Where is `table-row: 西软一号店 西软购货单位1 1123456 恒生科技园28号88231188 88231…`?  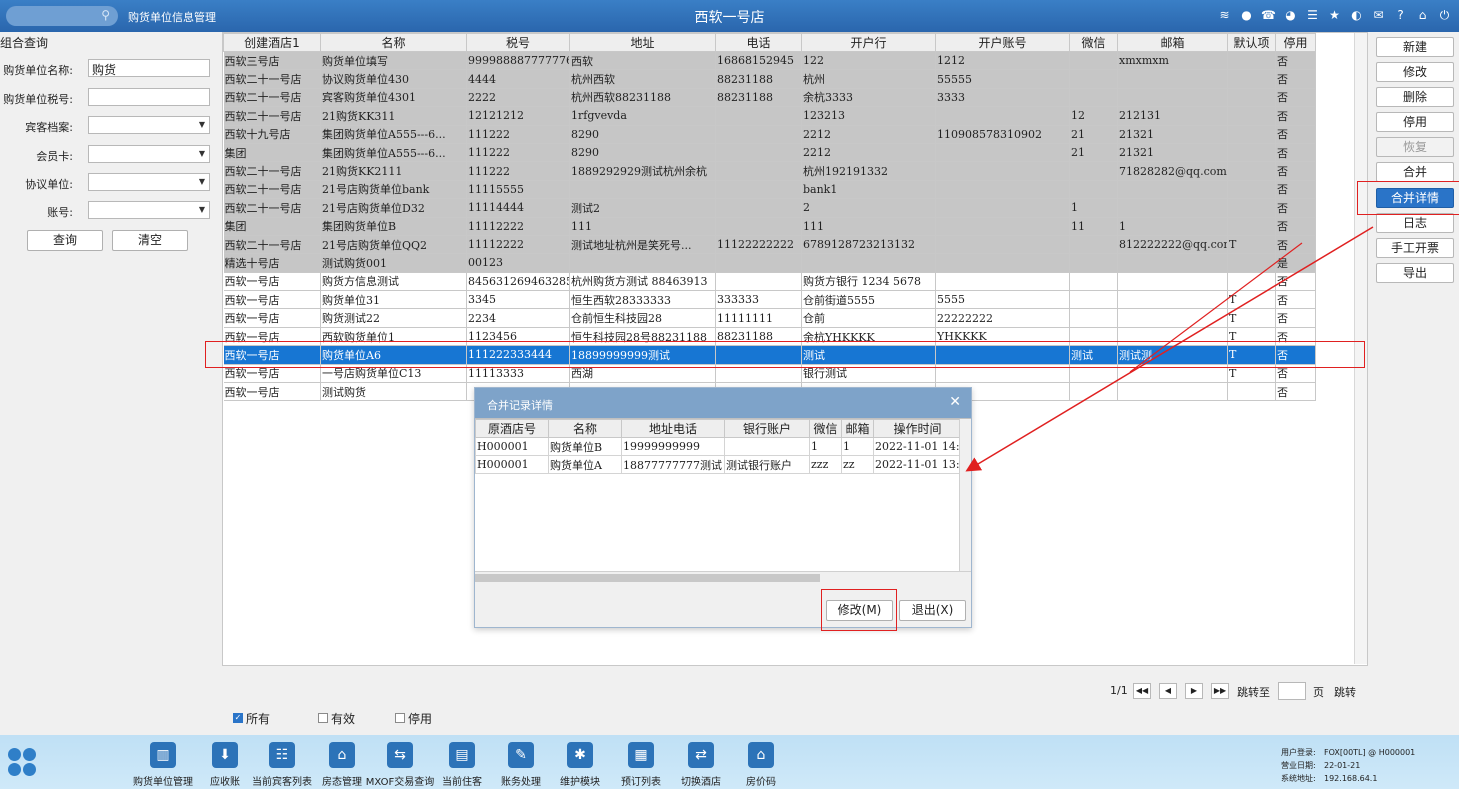
table-row: 西软一号店 西软购货单位1 1123456 恒生科技园28号88231188 88231… is located at coordinates (769, 337).